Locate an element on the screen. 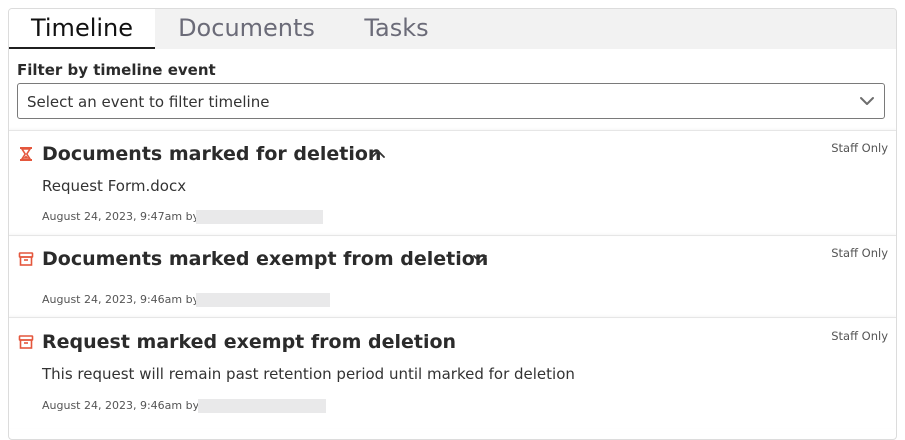 This screenshot has width=905, height=440. tab-bar: Timeline Documents Tasks is located at coordinates (452, 29).